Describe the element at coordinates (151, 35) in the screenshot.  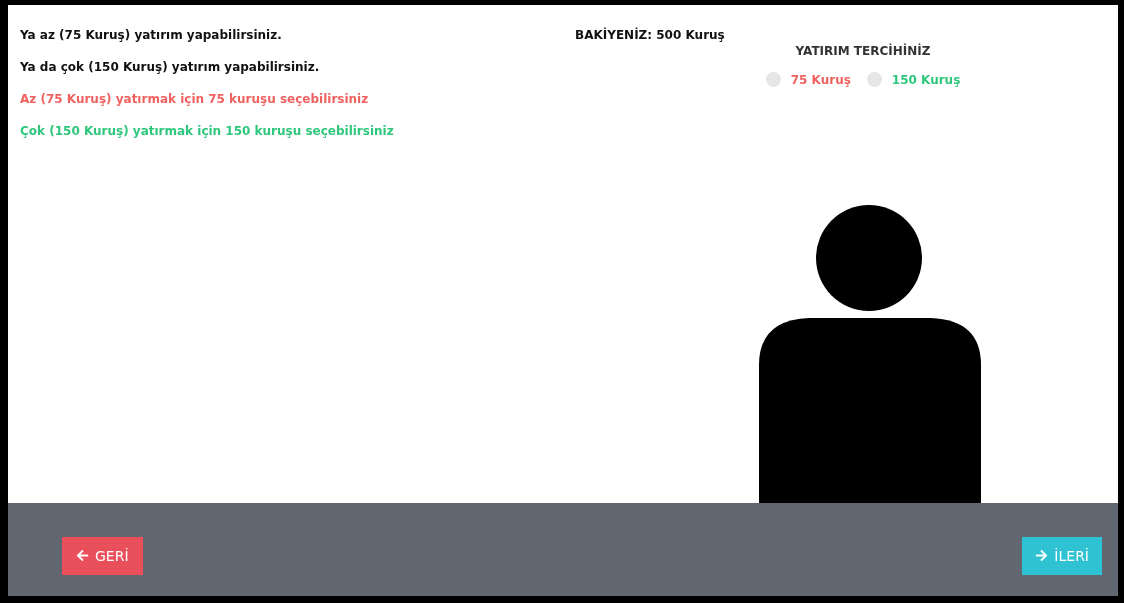
I see `instruction-text: Ya az (75 Kuruş) yatırım yapabilirsiniz.` at that location.